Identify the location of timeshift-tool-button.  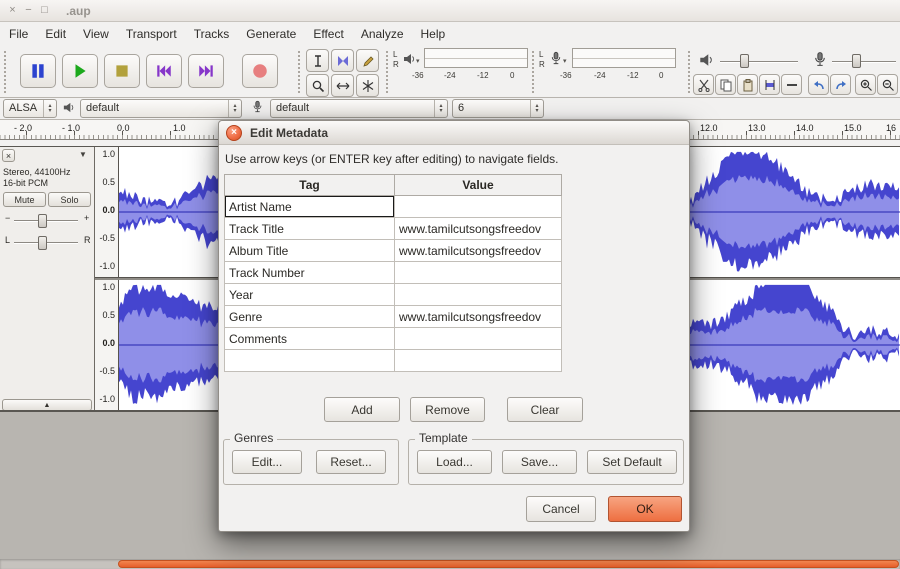
(342, 85).